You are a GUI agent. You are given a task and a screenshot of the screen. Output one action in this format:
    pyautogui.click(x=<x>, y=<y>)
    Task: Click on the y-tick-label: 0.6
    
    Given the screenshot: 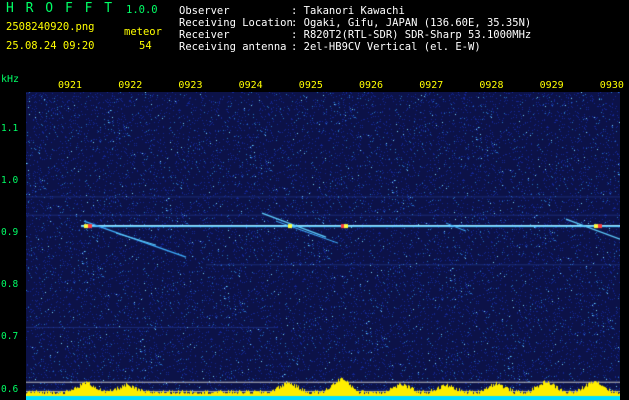 What is the action you would take?
    pyautogui.click(x=10, y=389)
    